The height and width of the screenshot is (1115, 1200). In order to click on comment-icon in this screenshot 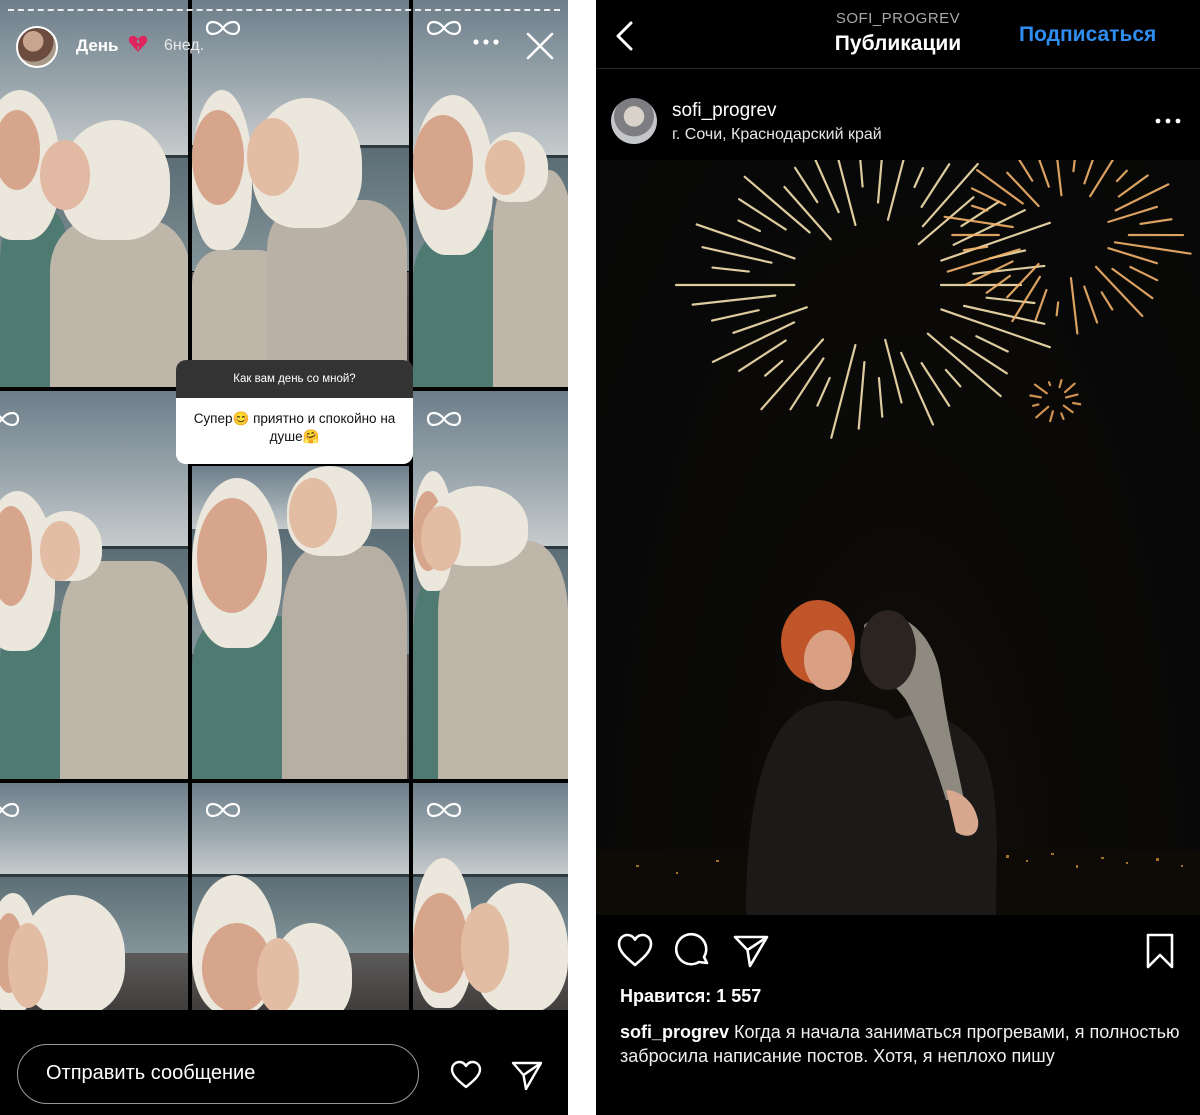, I will do `click(693, 951)`.